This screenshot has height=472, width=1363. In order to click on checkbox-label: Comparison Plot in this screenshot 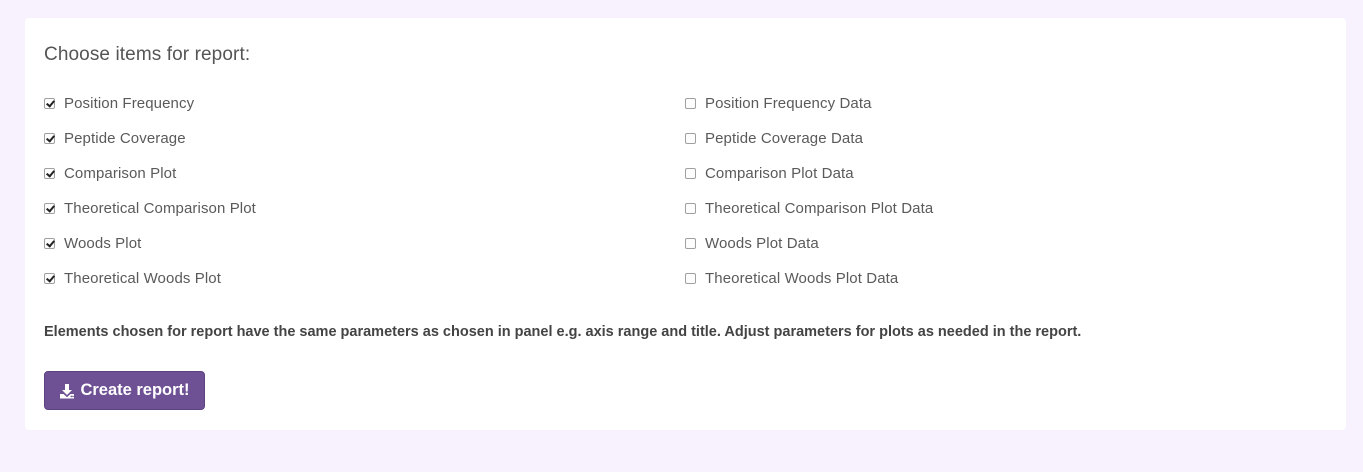, I will do `click(120, 173)`.